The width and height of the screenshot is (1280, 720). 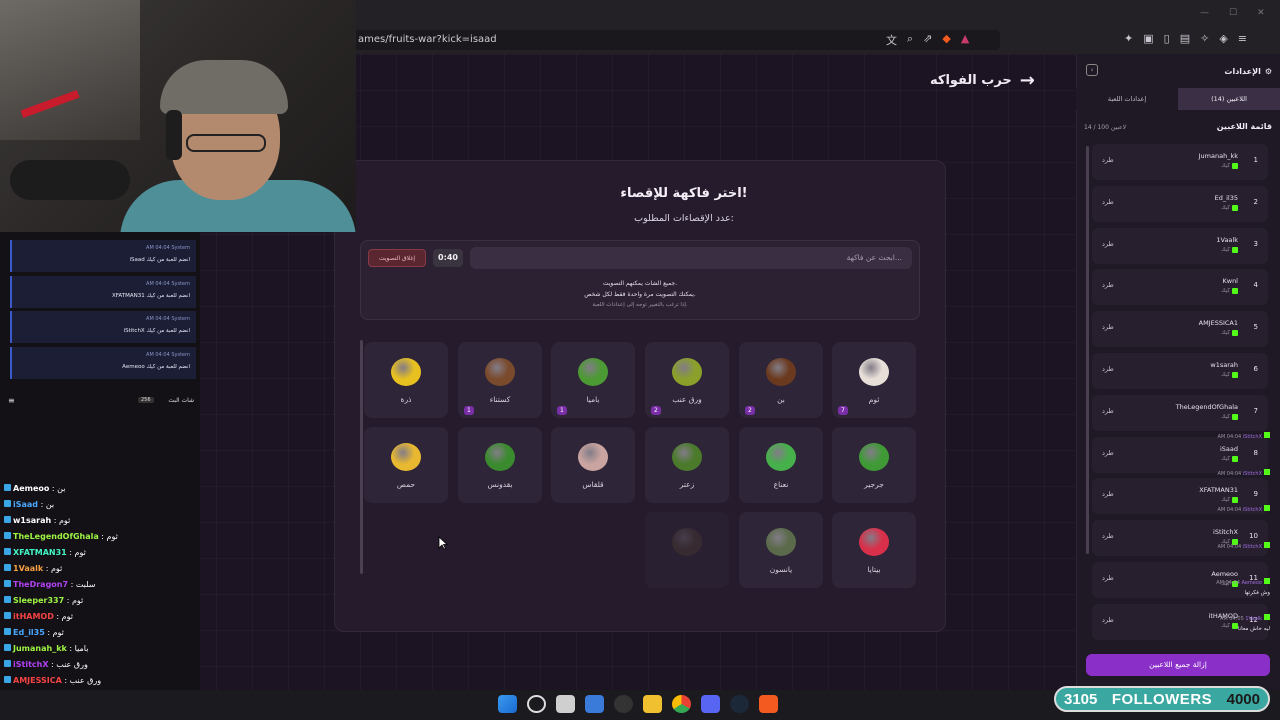 What do you see at coordinates (781, 550) in the screenshot?
I see `fruit-tile: يانسون` at bounding box center [781, 550].